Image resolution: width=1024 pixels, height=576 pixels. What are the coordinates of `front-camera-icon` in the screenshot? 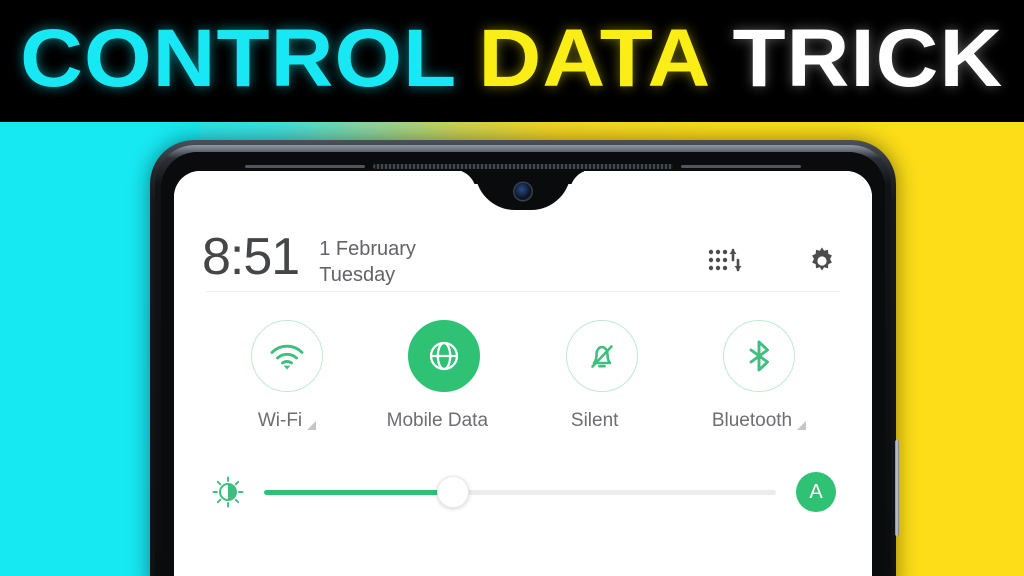 It's located at (523, 191).